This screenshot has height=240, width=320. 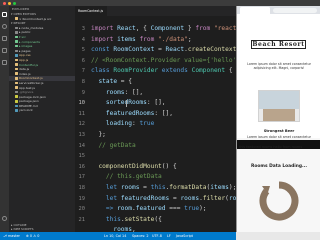 What do you see at coordinates (82, 198) in the screenshot?
I see `line-number: 19` at bounding box center [82, 198].